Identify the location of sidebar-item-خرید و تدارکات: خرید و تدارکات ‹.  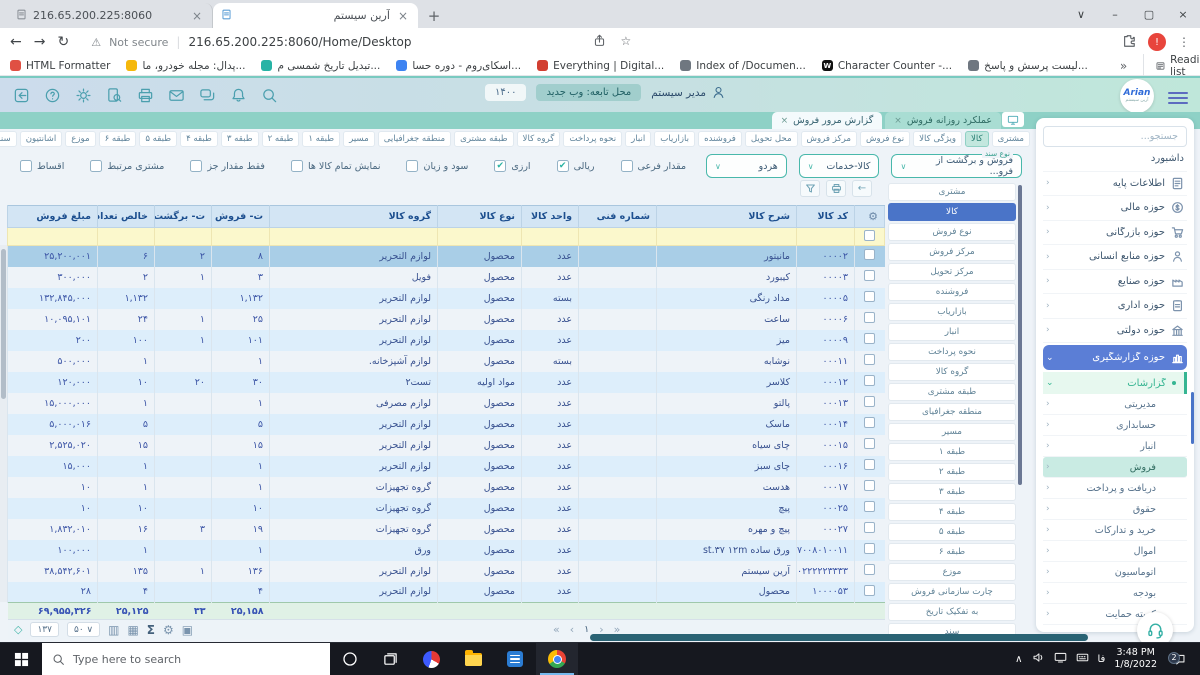
(1115, 530).